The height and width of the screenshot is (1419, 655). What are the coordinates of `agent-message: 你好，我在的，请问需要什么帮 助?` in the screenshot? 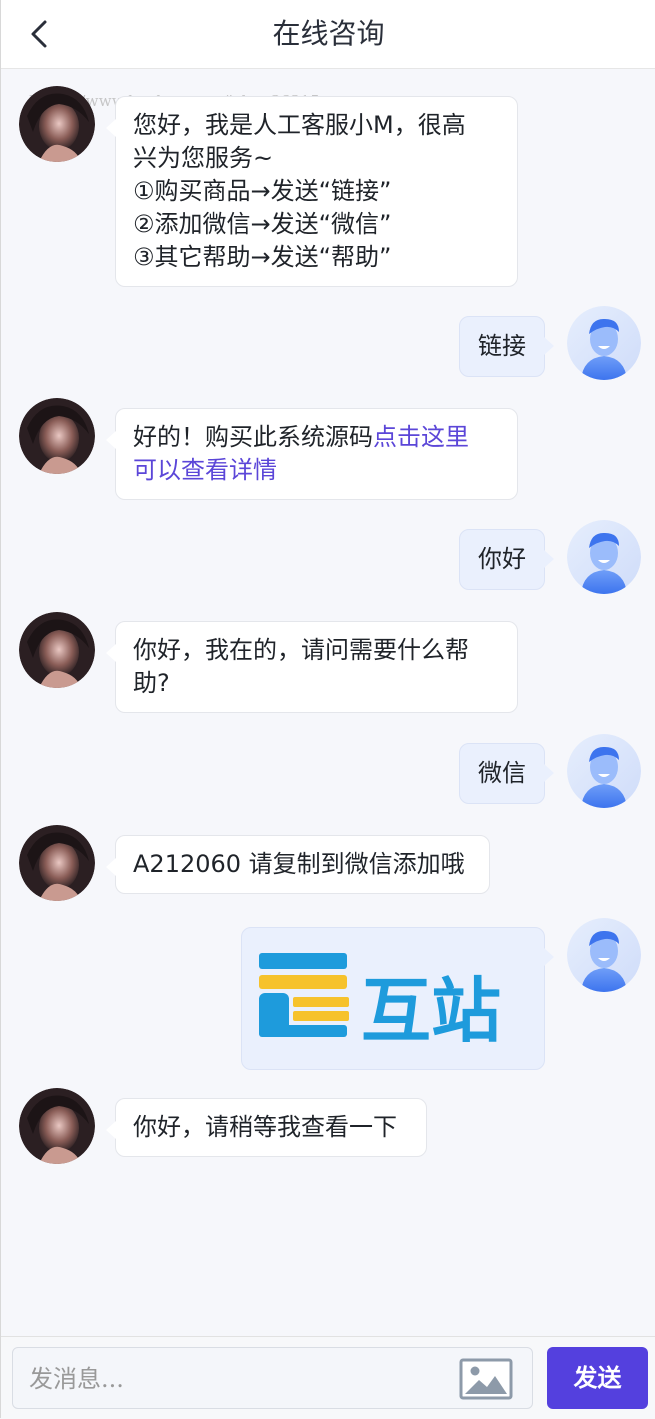 It's located at (312, 667).